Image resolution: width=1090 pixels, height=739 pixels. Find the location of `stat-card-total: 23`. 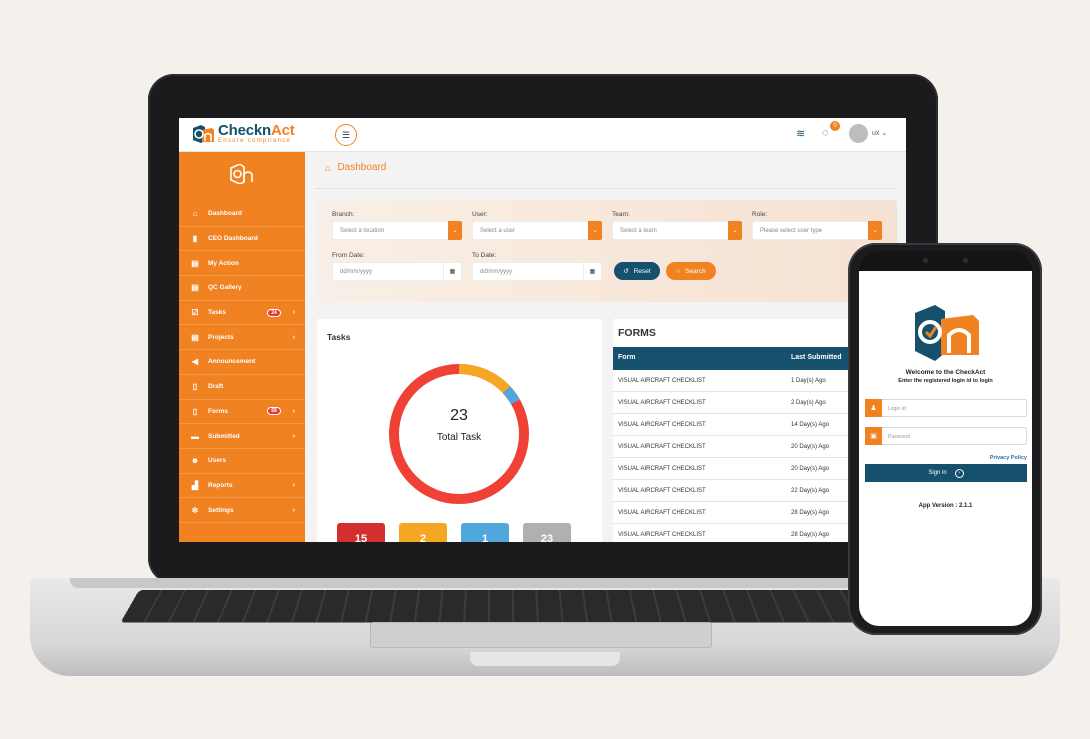

stat-card-total: 23 is located at coordinates (547, 532).